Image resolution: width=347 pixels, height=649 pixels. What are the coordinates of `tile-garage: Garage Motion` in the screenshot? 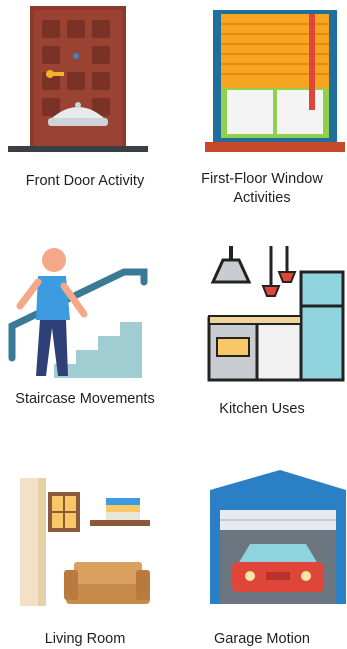 It's located at (262, 559).